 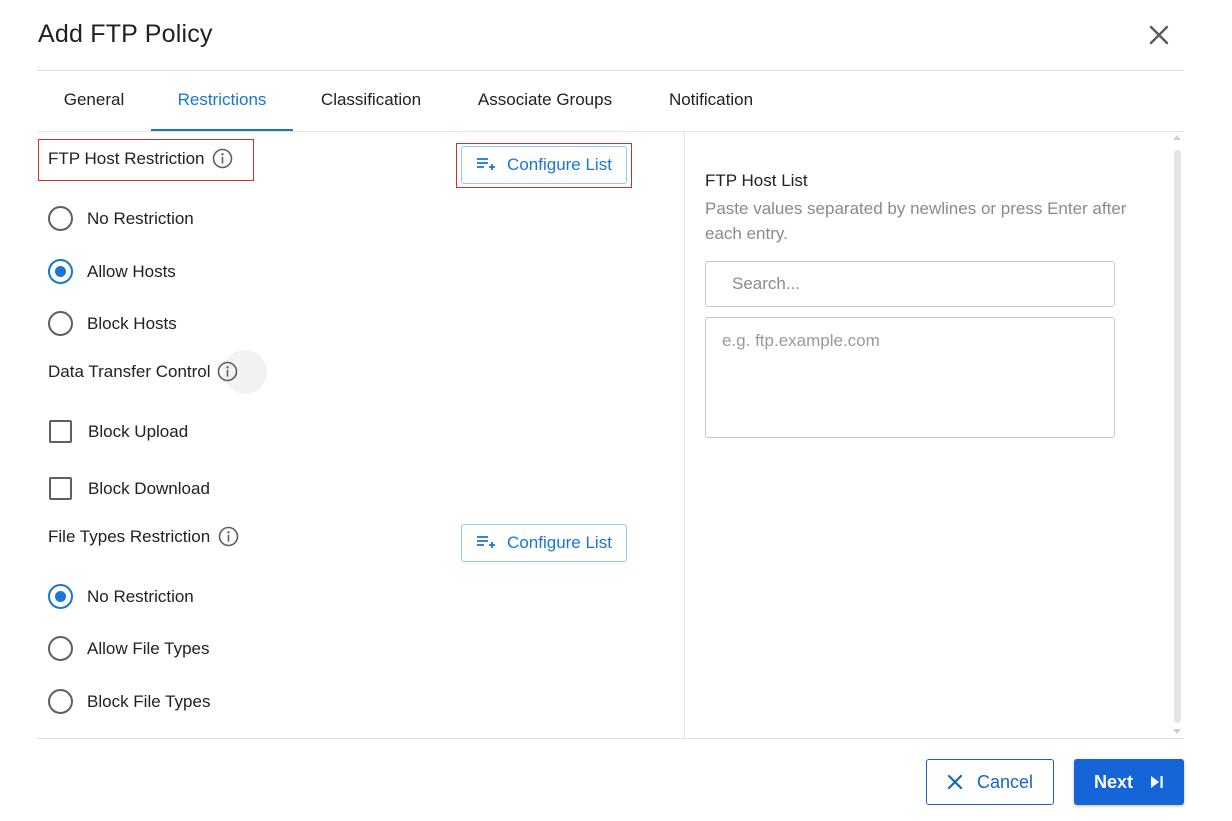 I want to click on cancel-button: Cancel, so click(x=990, y=782).